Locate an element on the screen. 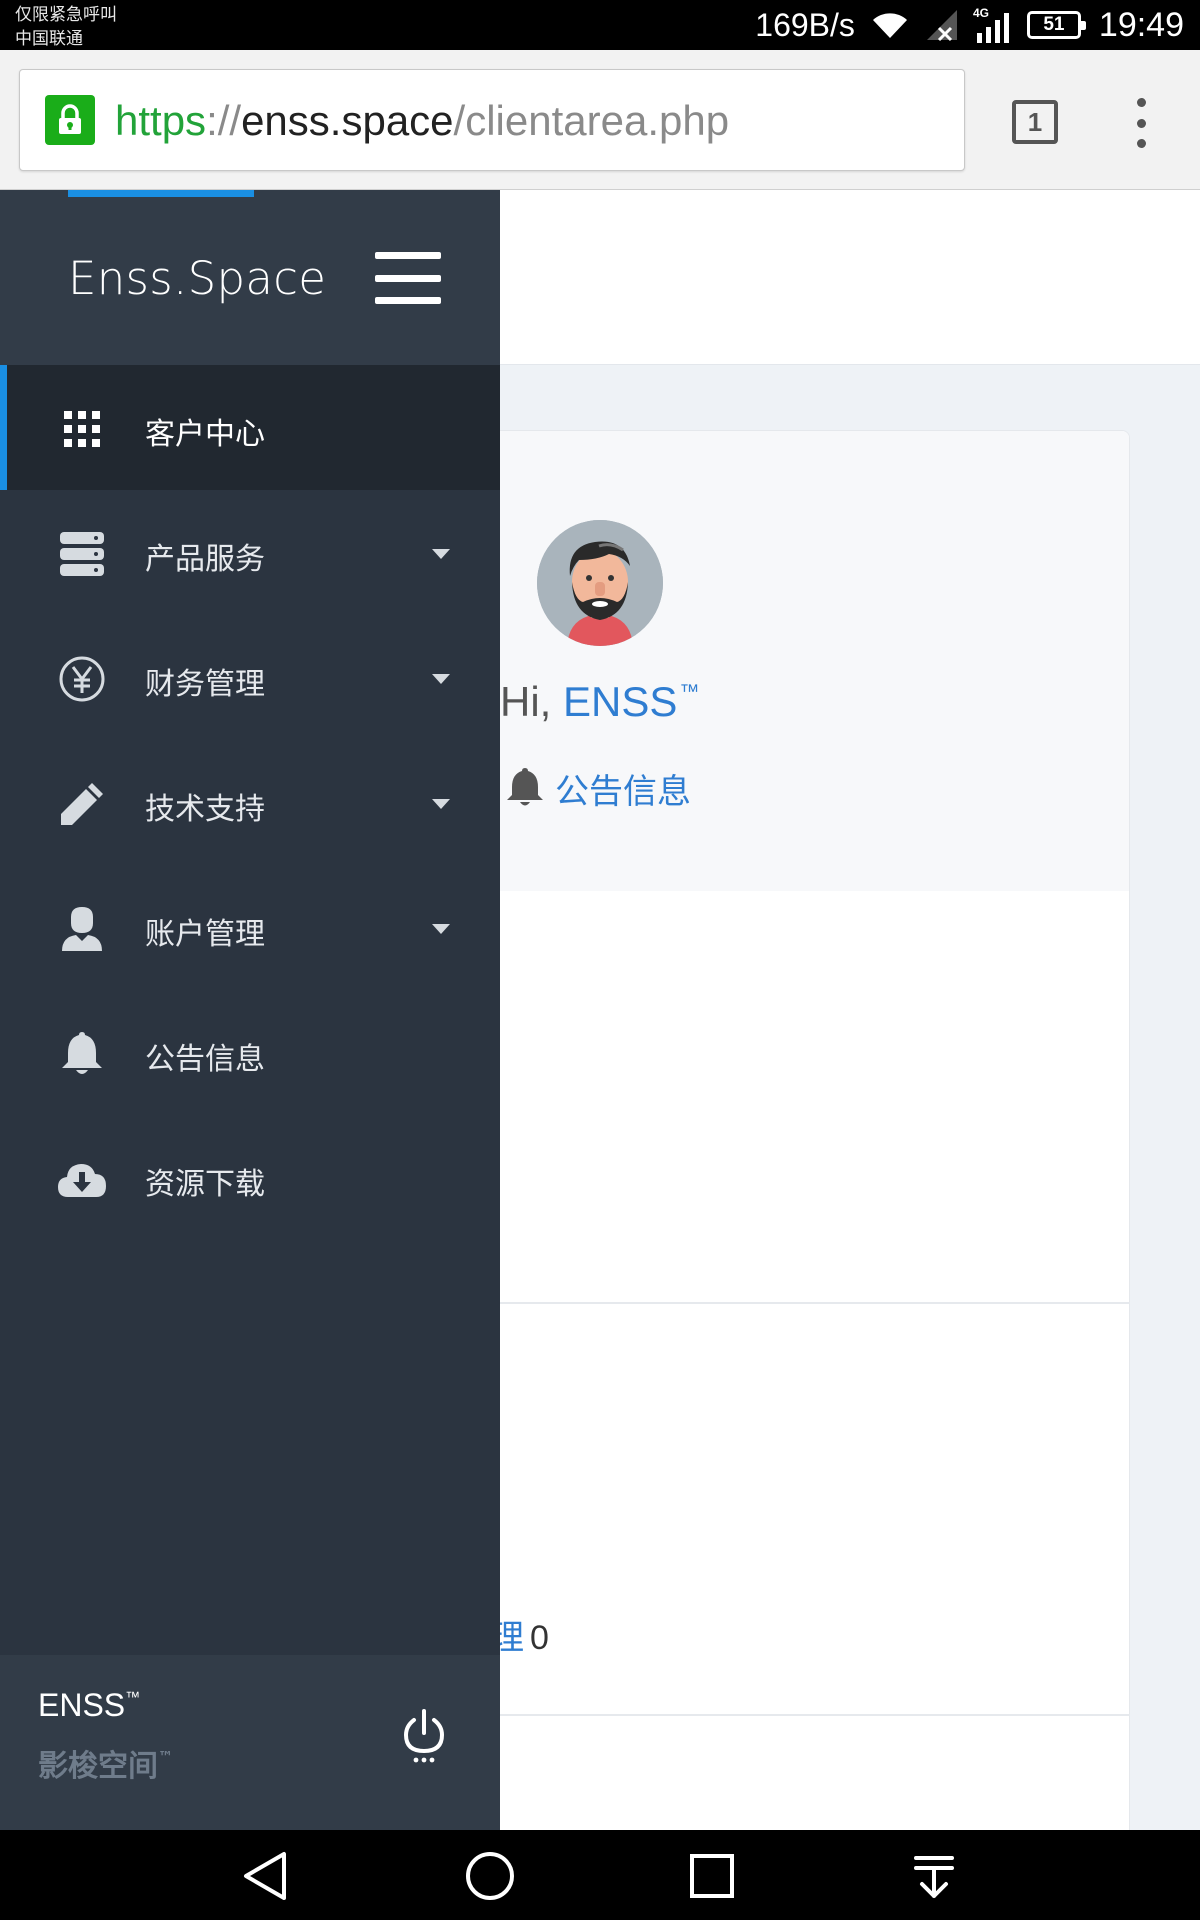 The width and height of the screenshot is (1200, 1920). notification-pull-down-icon is located at coordinates (934, 1876).